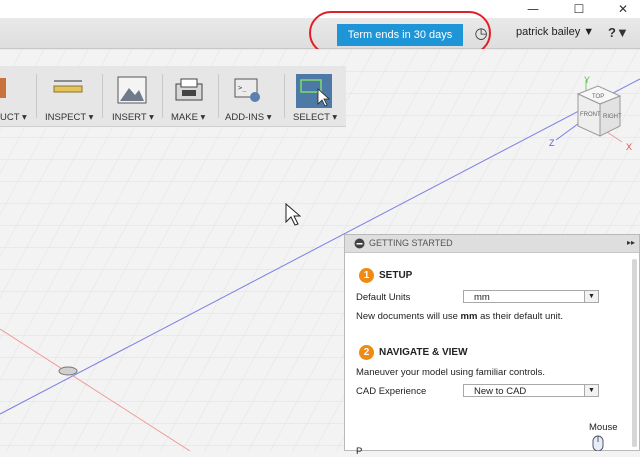  Describe the element at coordinates (68, 371) in the screenshot. I see `origin-marker` at that location.